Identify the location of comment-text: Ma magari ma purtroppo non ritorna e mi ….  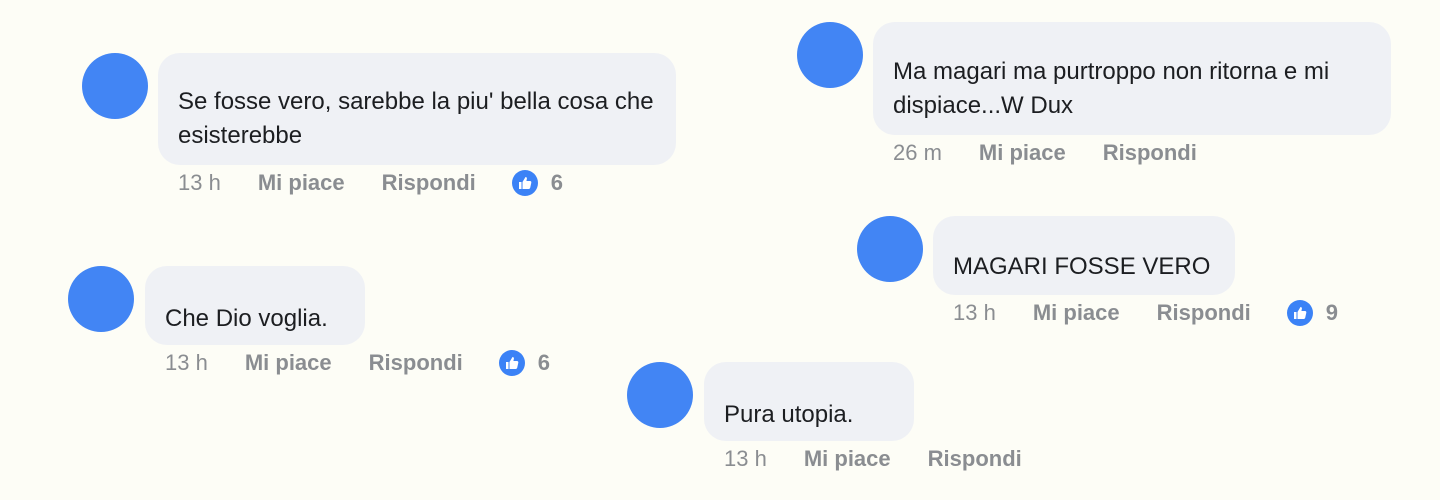
(1111, 88).